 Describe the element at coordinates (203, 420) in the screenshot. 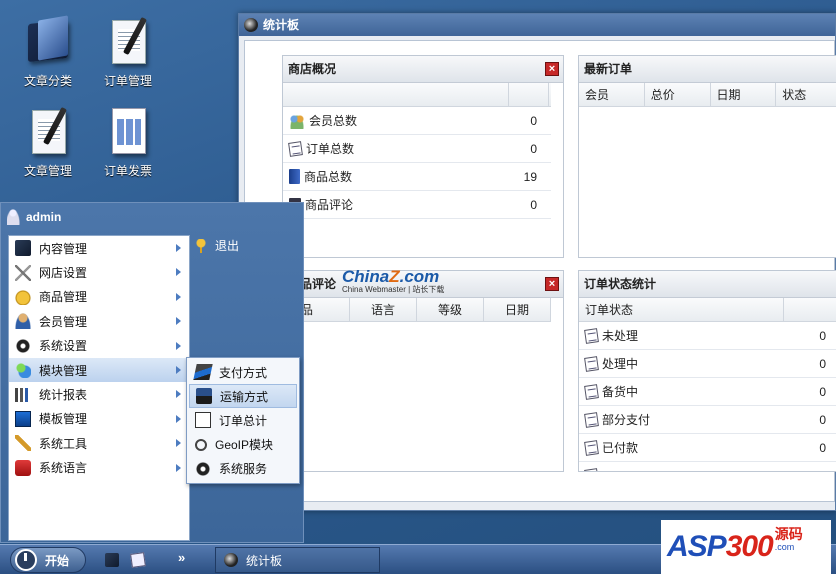

I see `order-total-icon` at that location.